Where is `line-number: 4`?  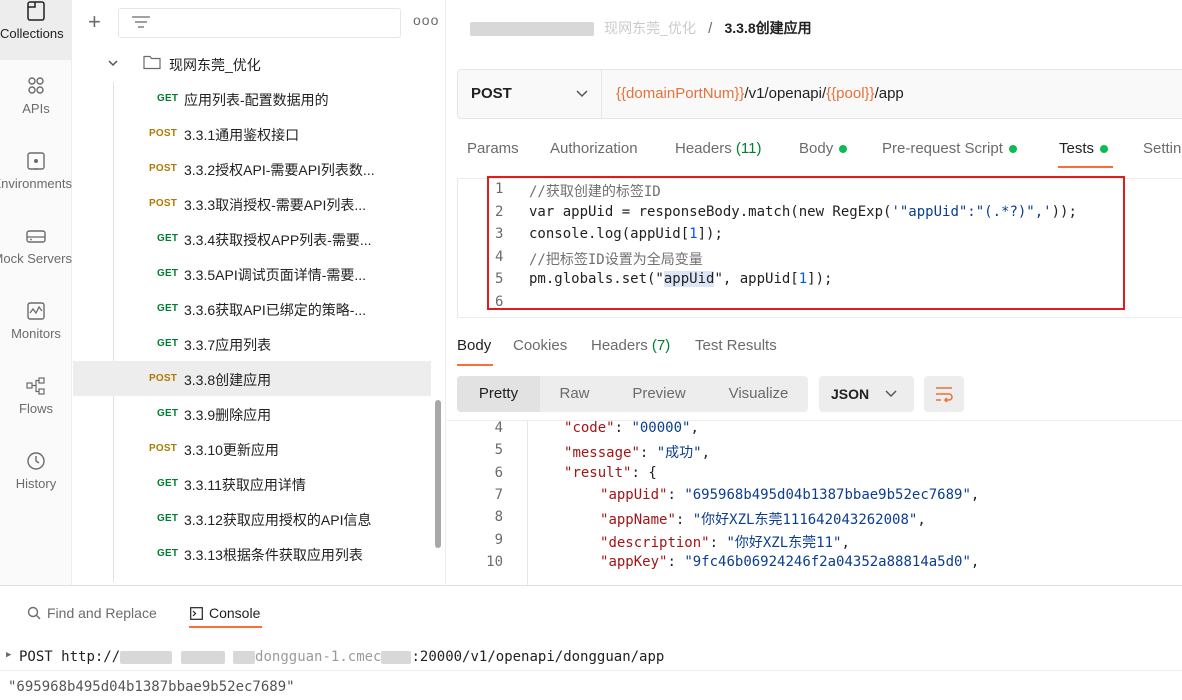 line-number: 4 is located at coordinates (498, 428).